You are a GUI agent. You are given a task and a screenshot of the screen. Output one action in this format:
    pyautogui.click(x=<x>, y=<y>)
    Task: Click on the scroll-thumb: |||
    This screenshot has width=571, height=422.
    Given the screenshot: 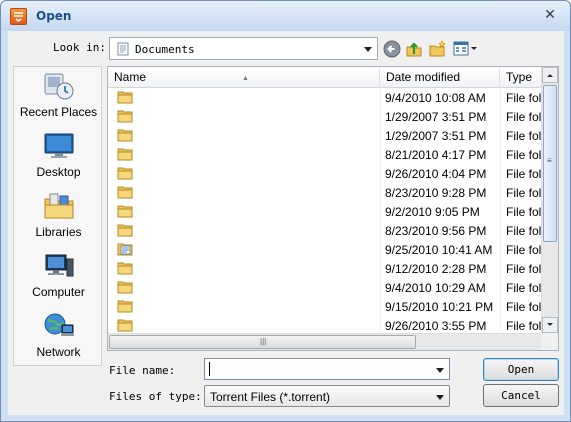 What is the action you would take?
    pyautogui.click(x=262, y=342)
    